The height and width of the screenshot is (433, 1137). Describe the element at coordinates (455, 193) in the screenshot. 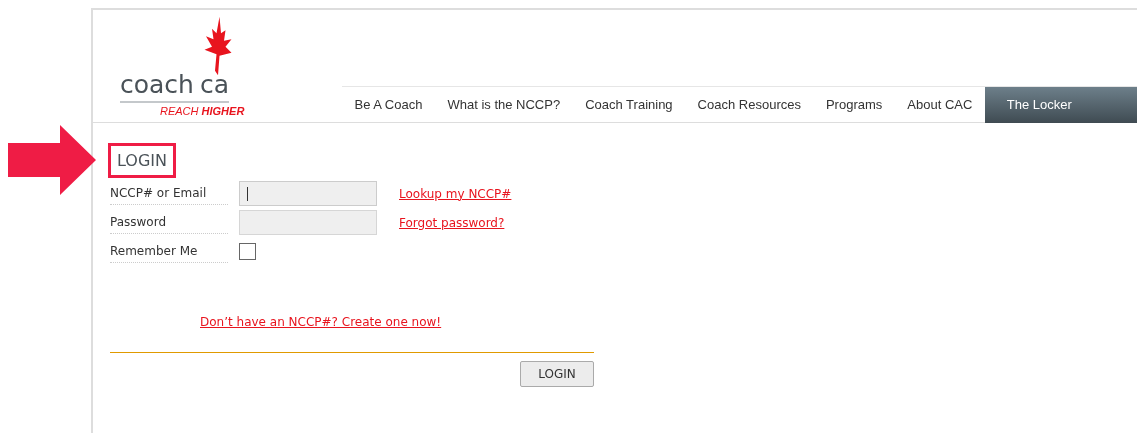

I see `help-link: Lookup my NCCP#` at that location.